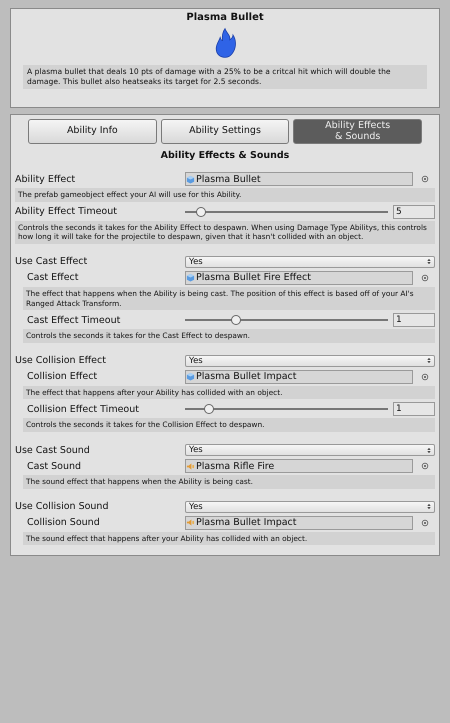  What do you see at coordinates (66, 212) in the screenshot?
I see `field-label: Ability Effect Timeout` at bounding box center [66, 212].